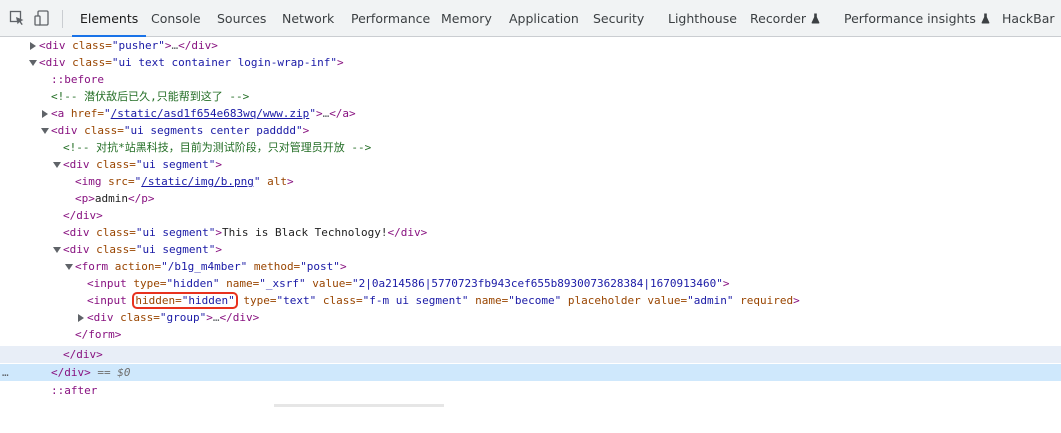  Describe the element at coordinates (176, 18) in the screenshot. I see `tab-console: Console` at that location.